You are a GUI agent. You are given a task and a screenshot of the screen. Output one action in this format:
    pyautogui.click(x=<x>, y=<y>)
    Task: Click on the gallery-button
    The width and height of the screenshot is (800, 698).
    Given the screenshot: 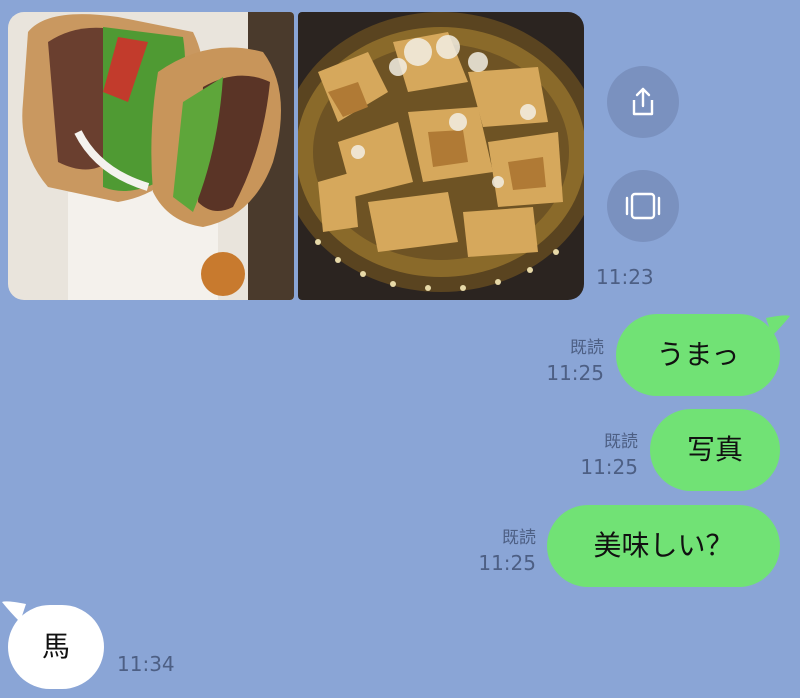 What is the action you would take?
    pyautogui.click(x=643, y=206)
    